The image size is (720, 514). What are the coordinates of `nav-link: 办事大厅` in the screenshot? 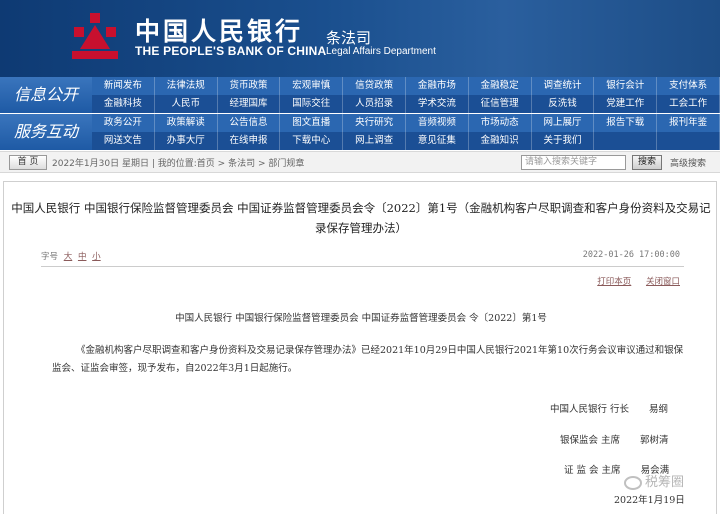 It's located at (186, 141).